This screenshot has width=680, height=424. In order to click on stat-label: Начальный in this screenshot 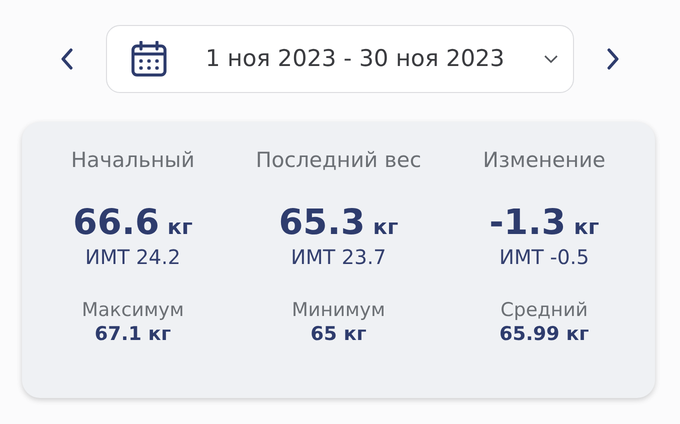, I will do `click(132, 160)`.